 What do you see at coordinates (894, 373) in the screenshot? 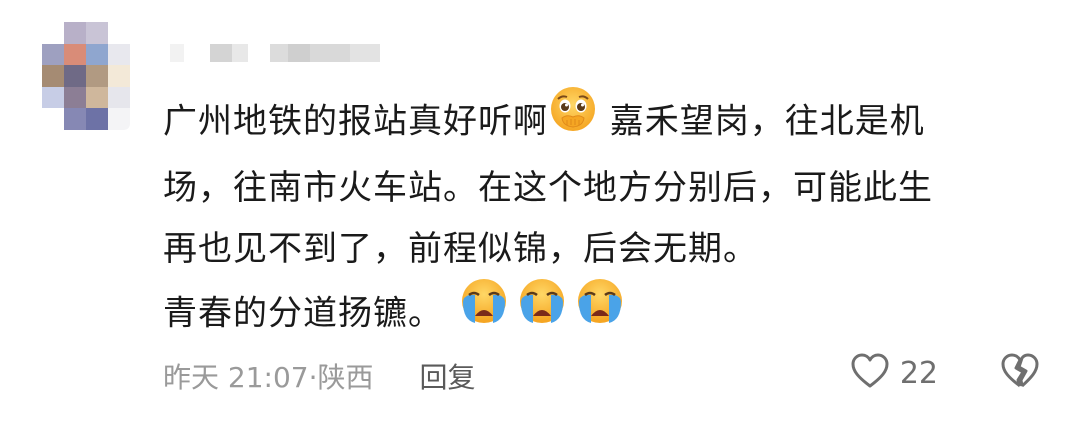
I see `like-button: 22` at bounding box center [894, 373].